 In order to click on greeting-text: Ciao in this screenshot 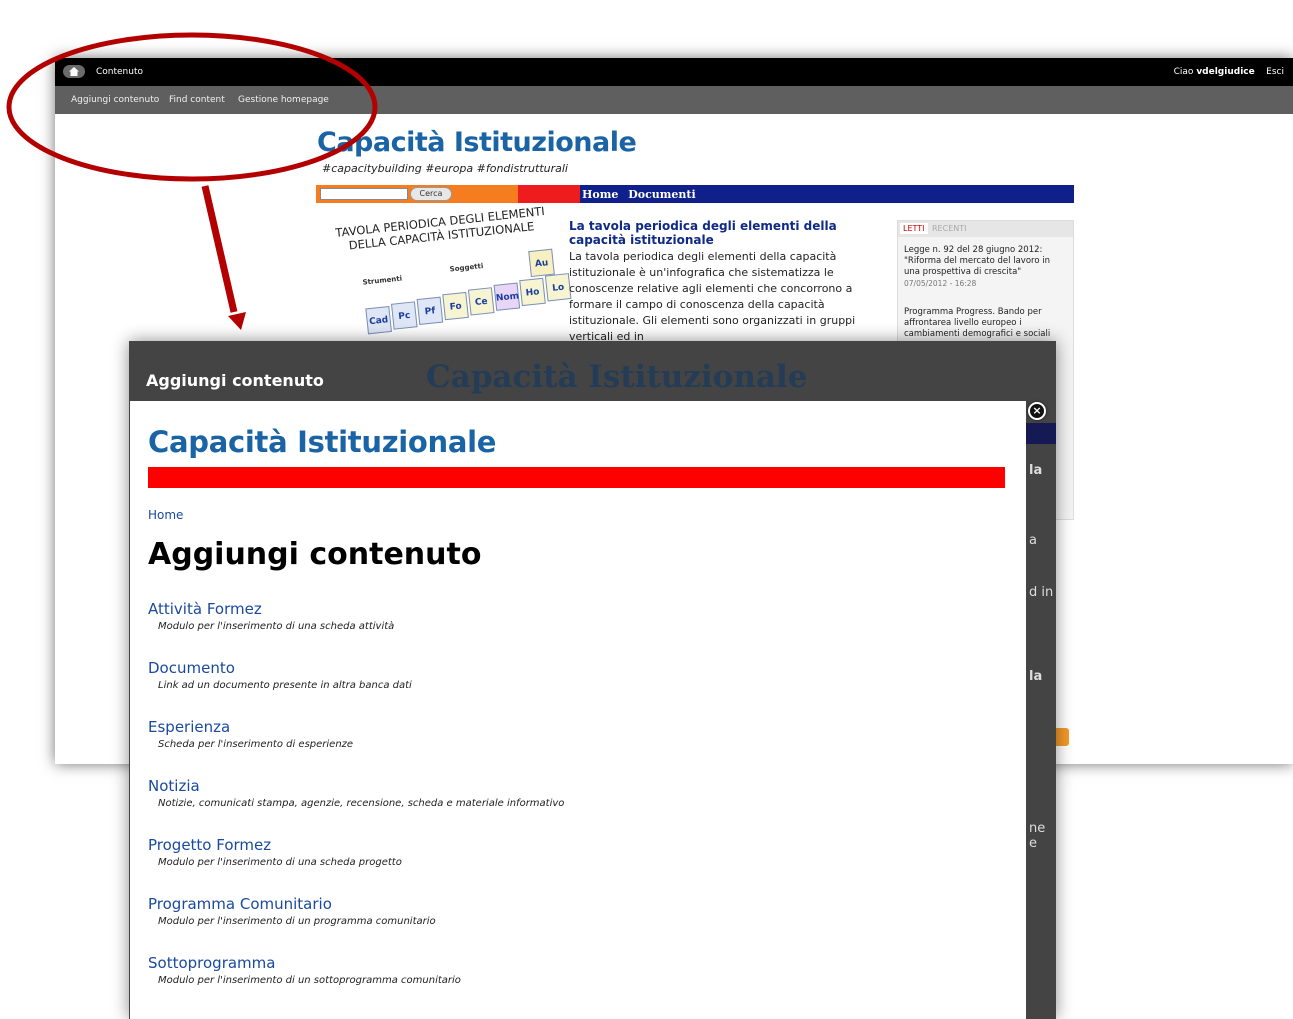, I will do `click(1183, 72)`.